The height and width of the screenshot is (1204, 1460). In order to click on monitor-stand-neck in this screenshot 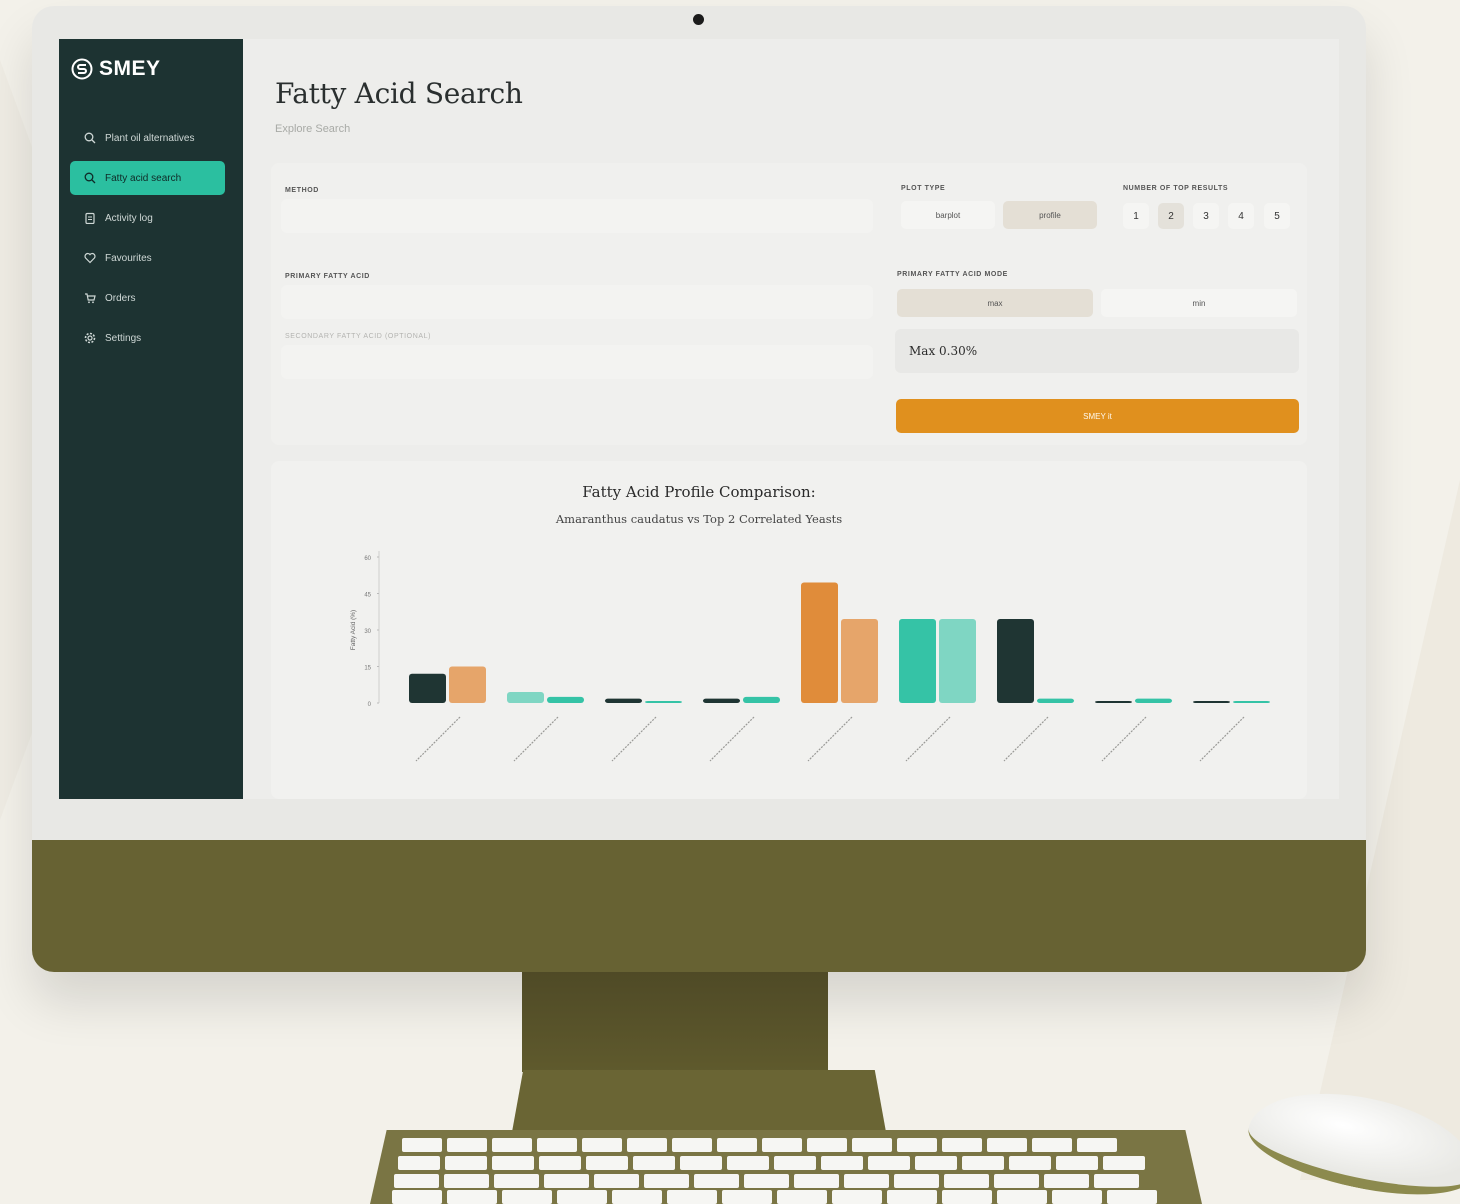, I will do `click(675, 1022)`.